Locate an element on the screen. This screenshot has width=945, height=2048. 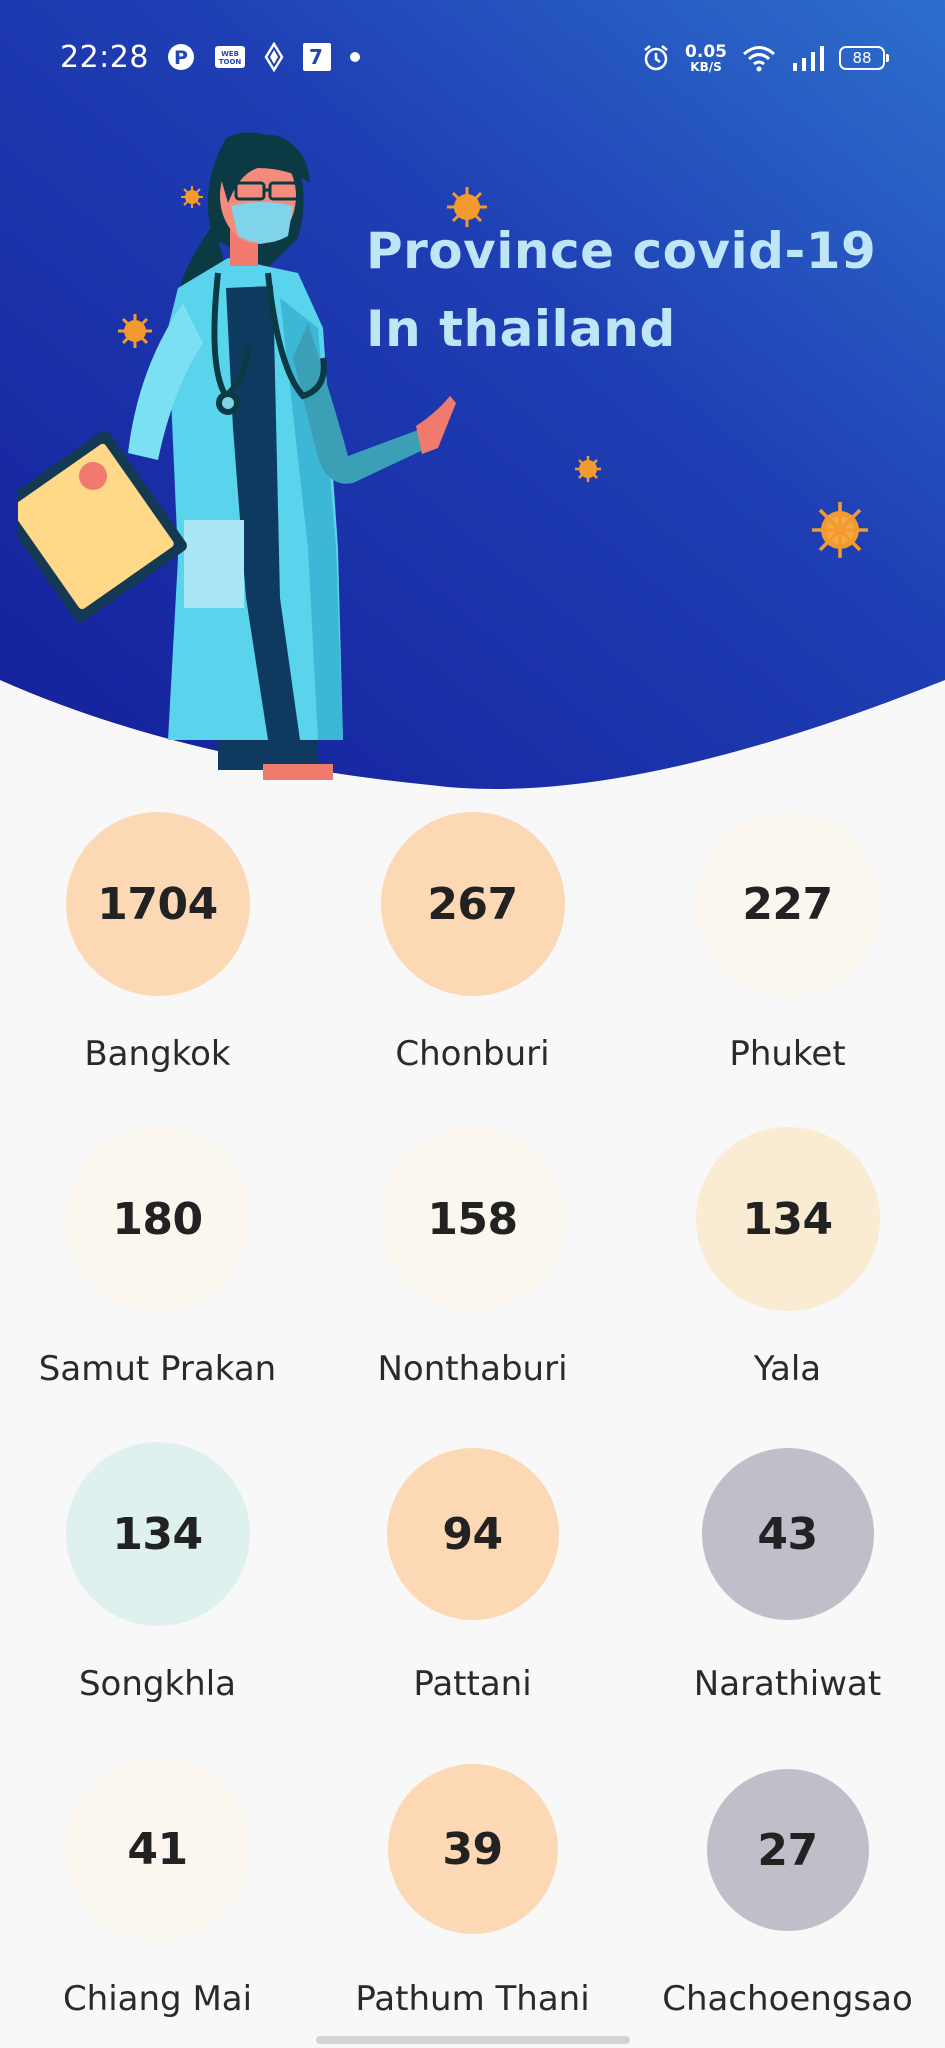
province-name: Narathiwat is located at coordinates (787, 1684).